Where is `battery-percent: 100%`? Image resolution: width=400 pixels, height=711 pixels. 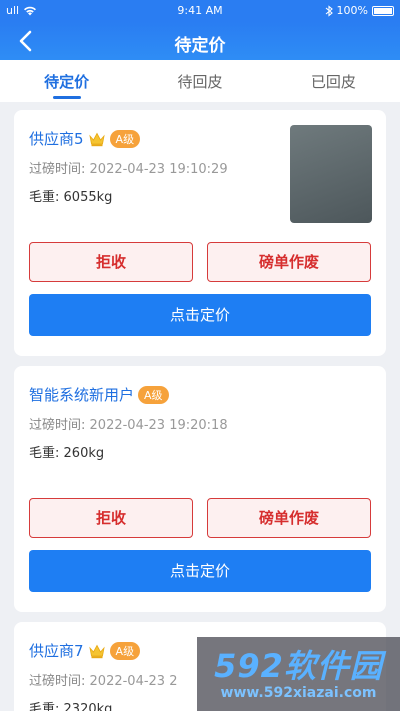
battery-percent: 100% is located at coordinates (352, 10).